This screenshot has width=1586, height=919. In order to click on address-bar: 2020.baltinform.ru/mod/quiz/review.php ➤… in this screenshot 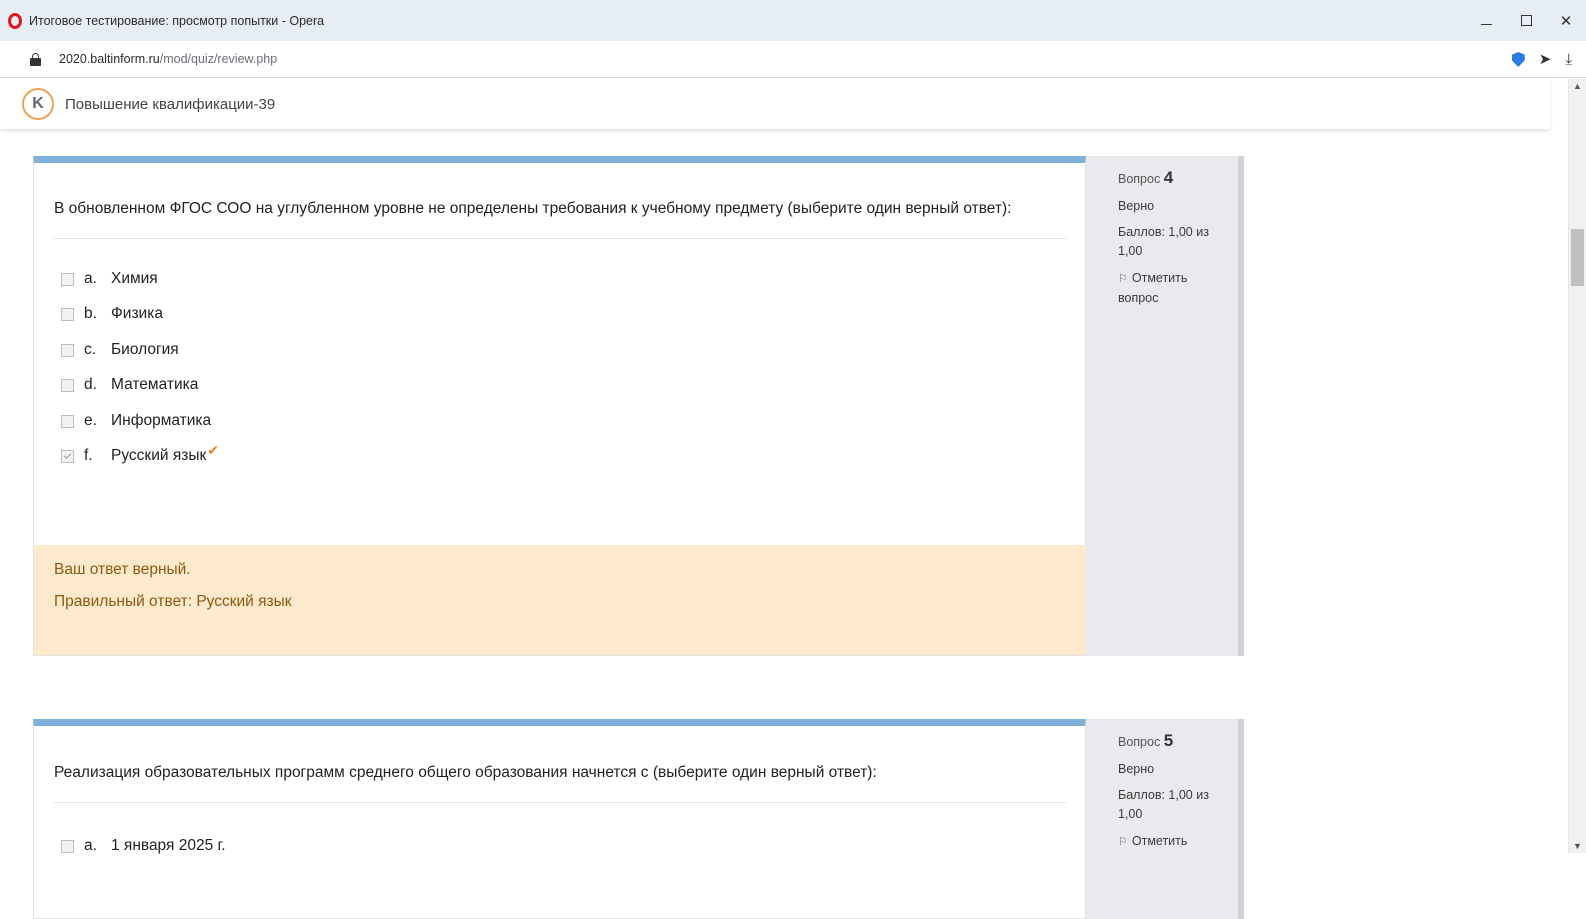, I will do `click(793, 59)`.